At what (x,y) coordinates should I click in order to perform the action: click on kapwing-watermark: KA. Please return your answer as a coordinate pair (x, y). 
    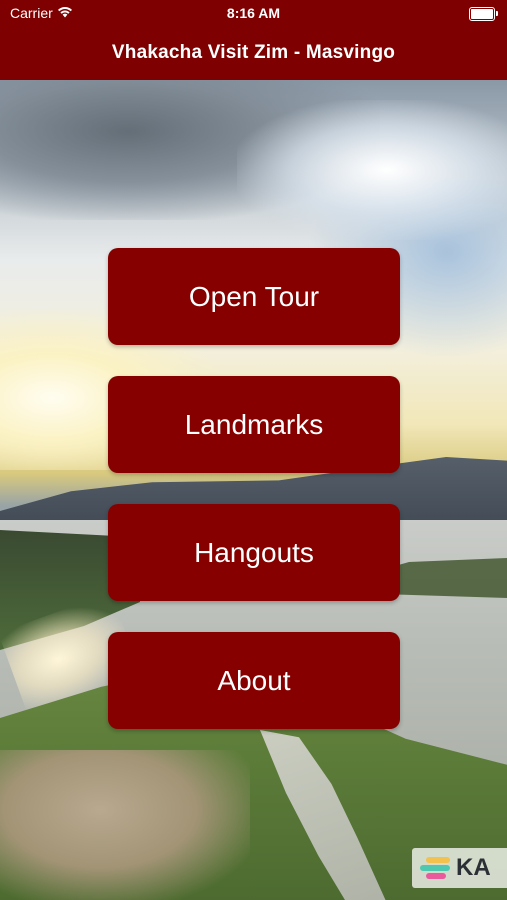
    Looking at the image, I should click on (459, 868).